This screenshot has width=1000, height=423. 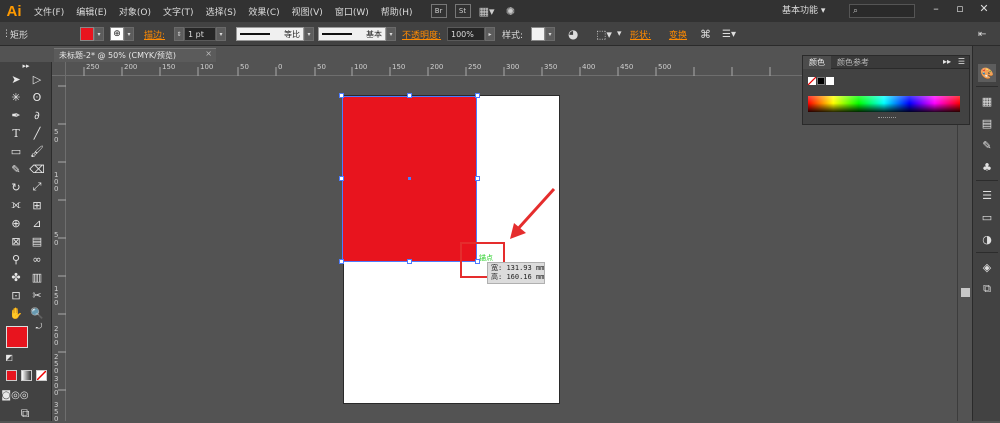 I want to click on screen-mode-icon: ⧉, so click(x=25, y=413).